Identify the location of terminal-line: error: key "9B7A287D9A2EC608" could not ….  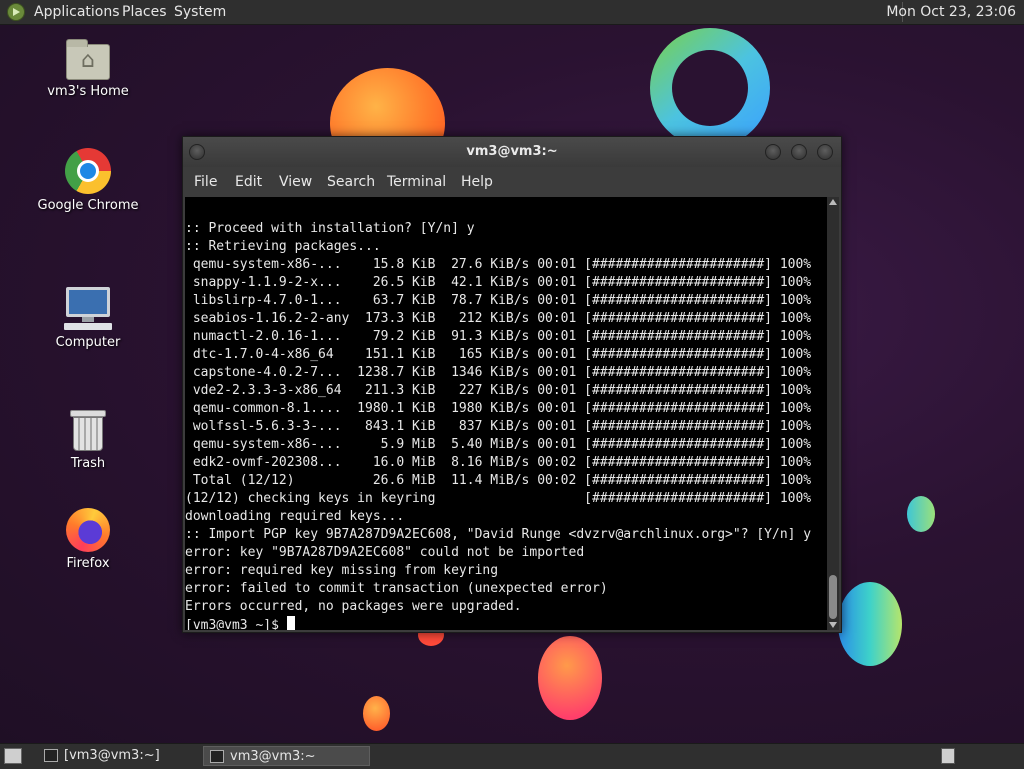
(385, 552).